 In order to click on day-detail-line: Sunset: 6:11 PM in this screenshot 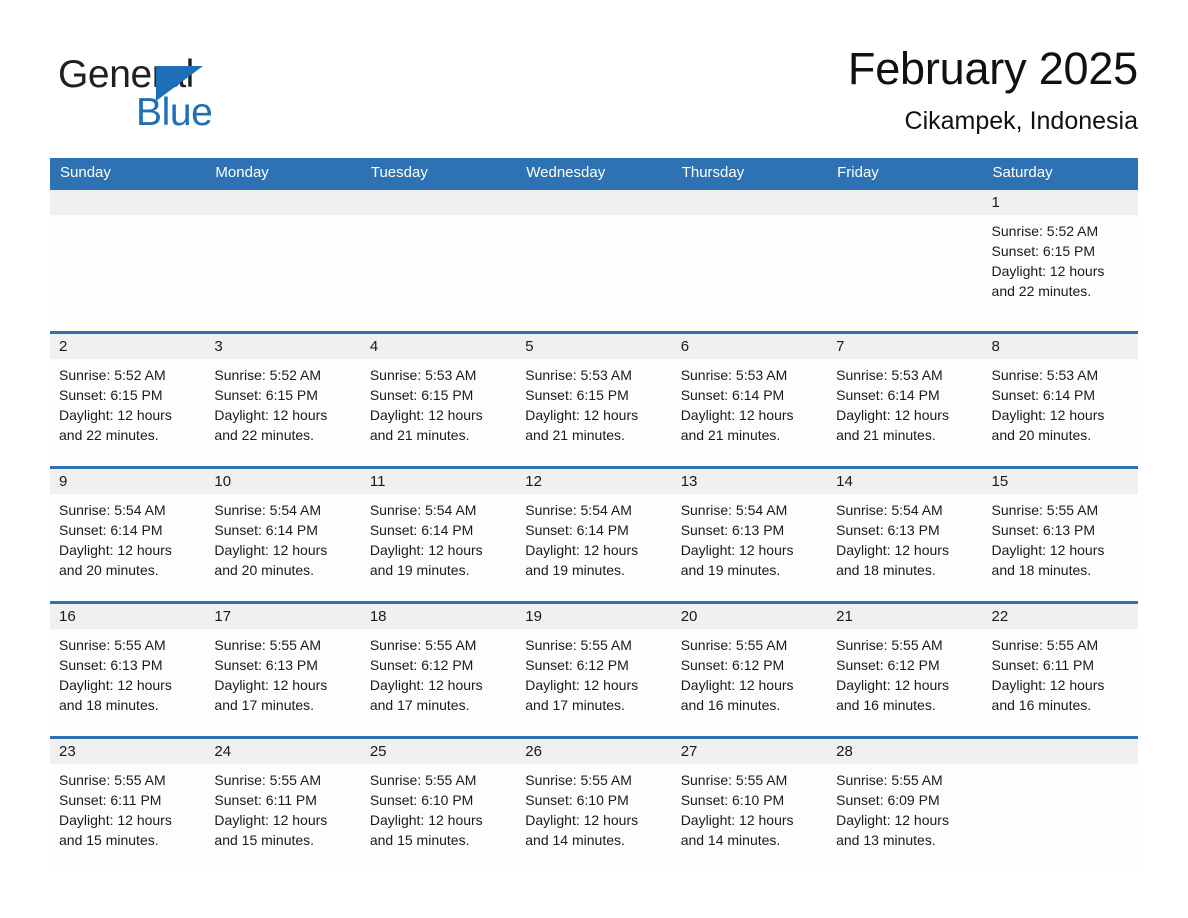, I will do `click(265, 800)`.